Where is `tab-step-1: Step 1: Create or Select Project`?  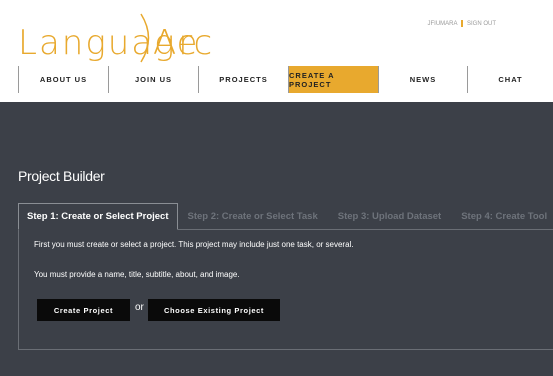
tab-step-1: Step 1: Create or Select Project is located at coordinates (98, 216).